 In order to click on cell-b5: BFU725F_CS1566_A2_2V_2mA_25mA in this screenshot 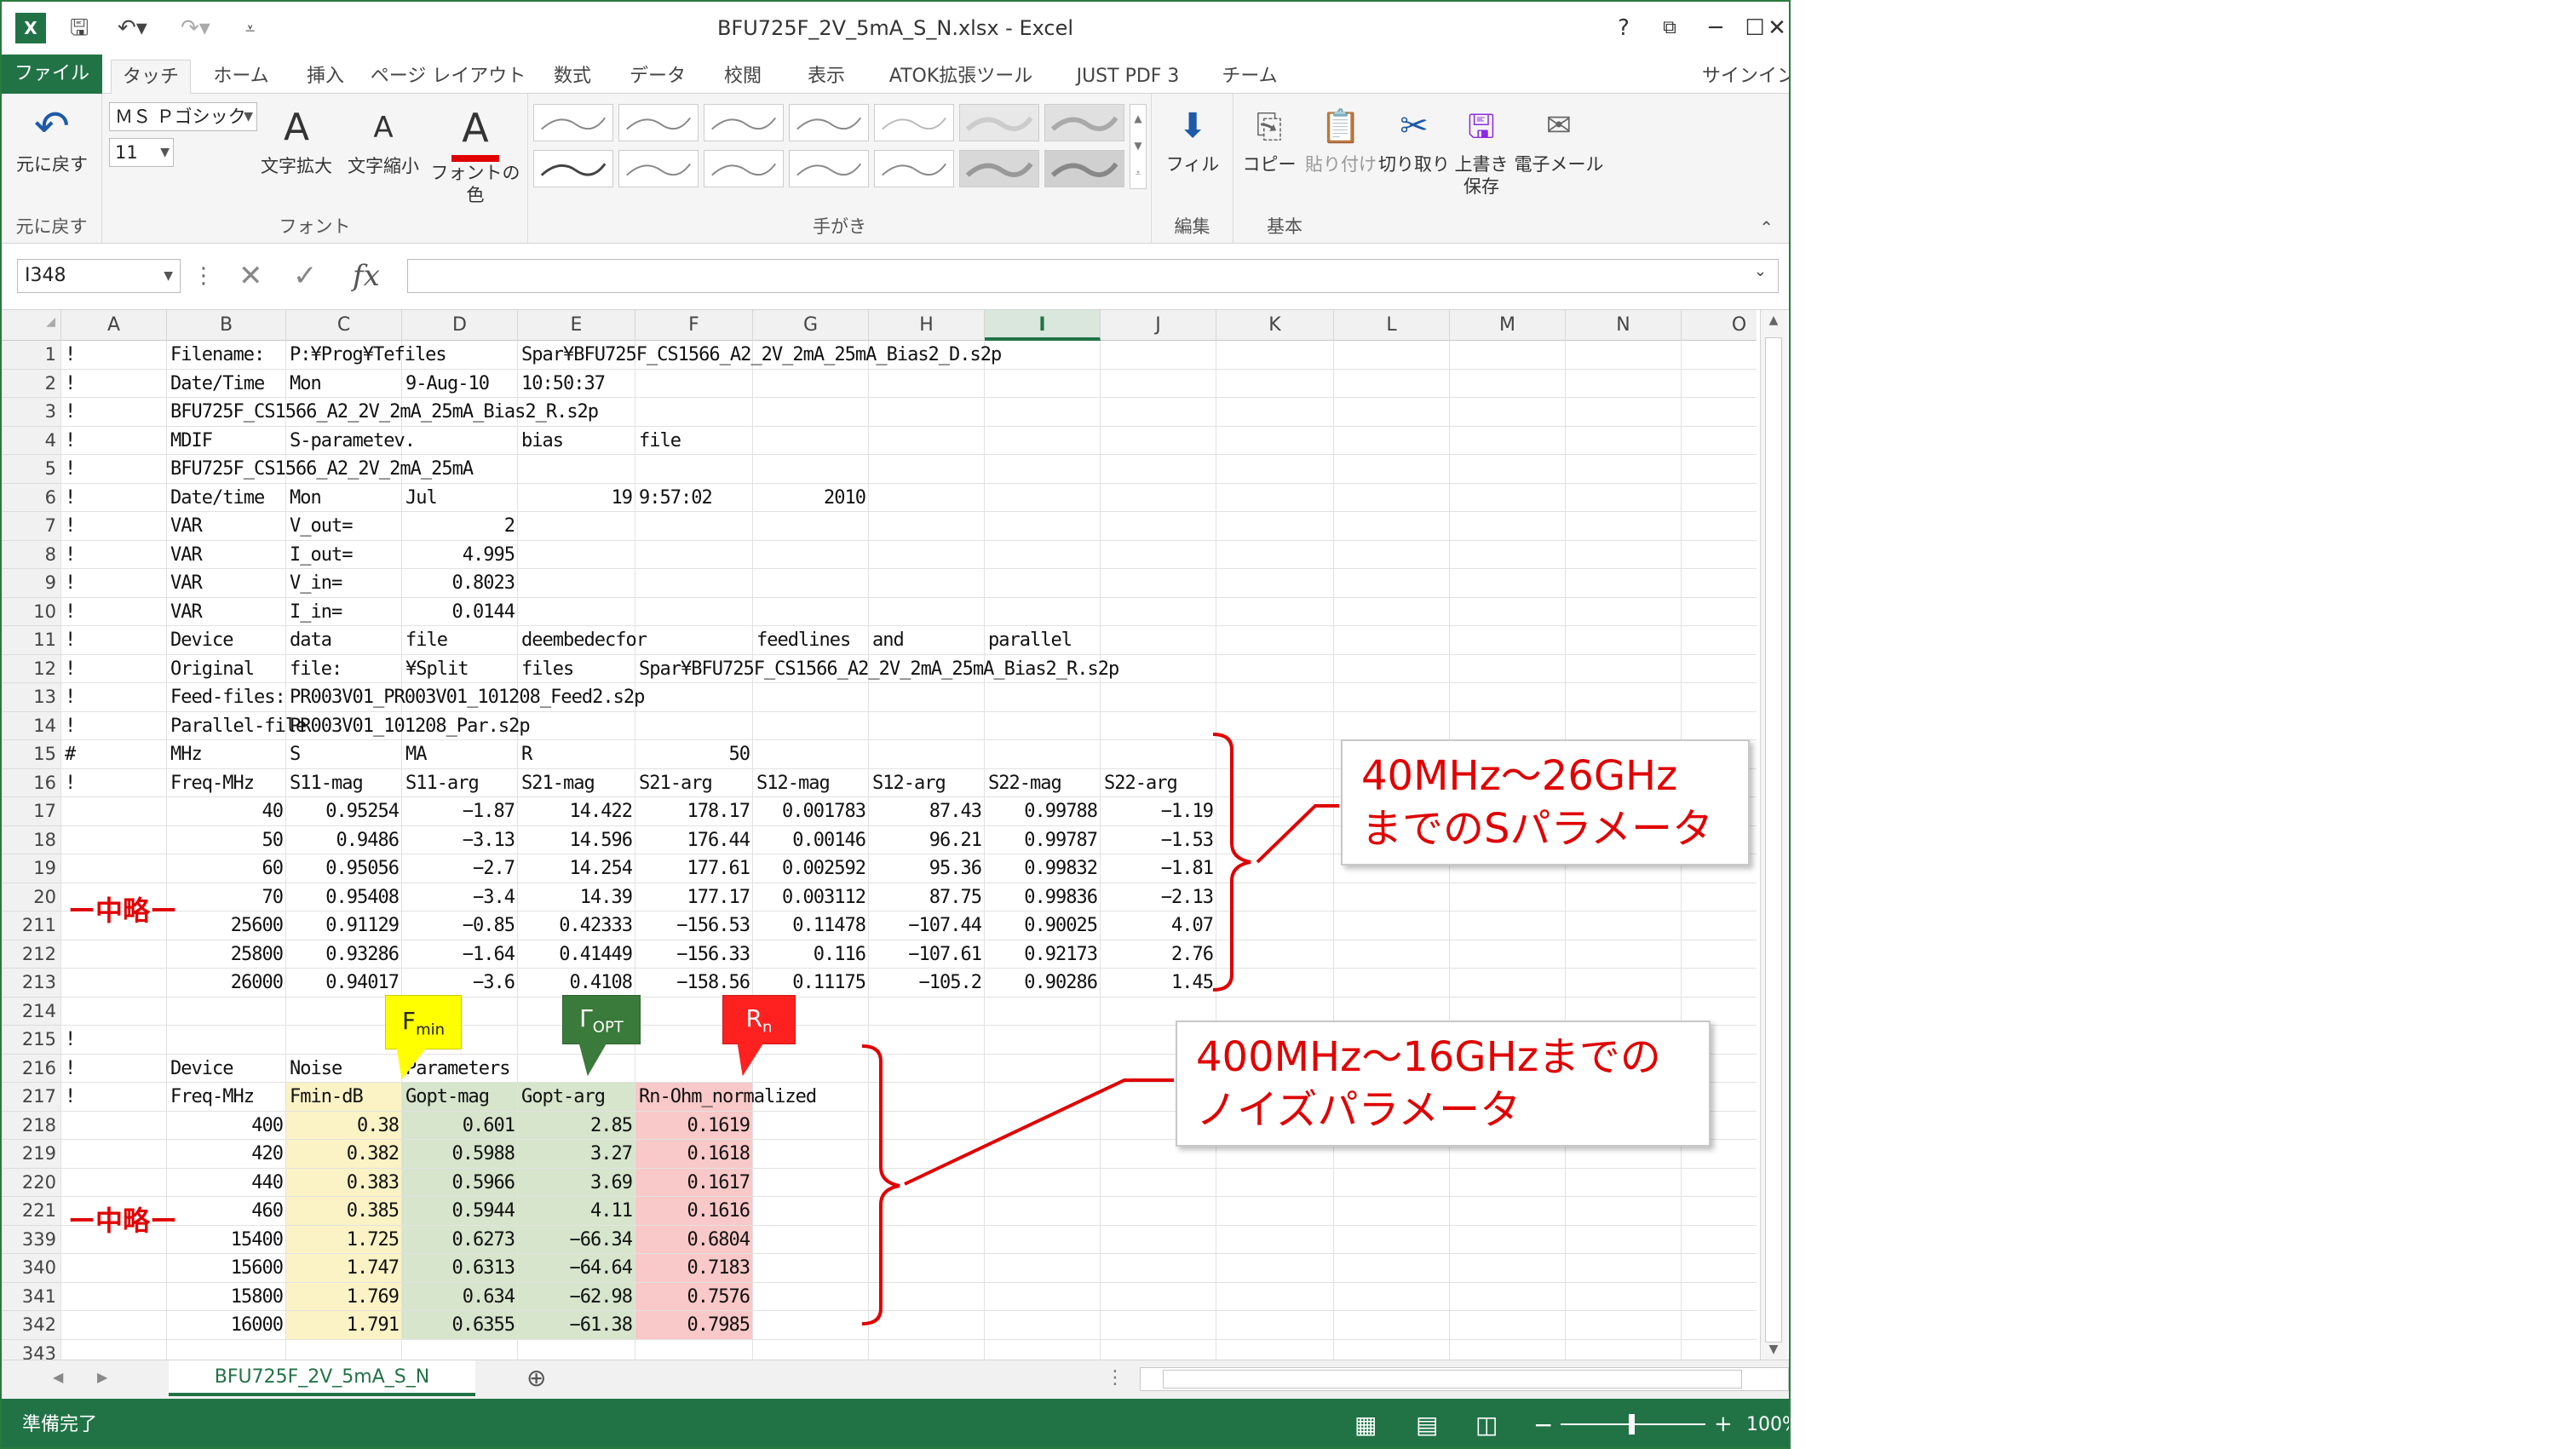, I will do `click(322, 469)`.